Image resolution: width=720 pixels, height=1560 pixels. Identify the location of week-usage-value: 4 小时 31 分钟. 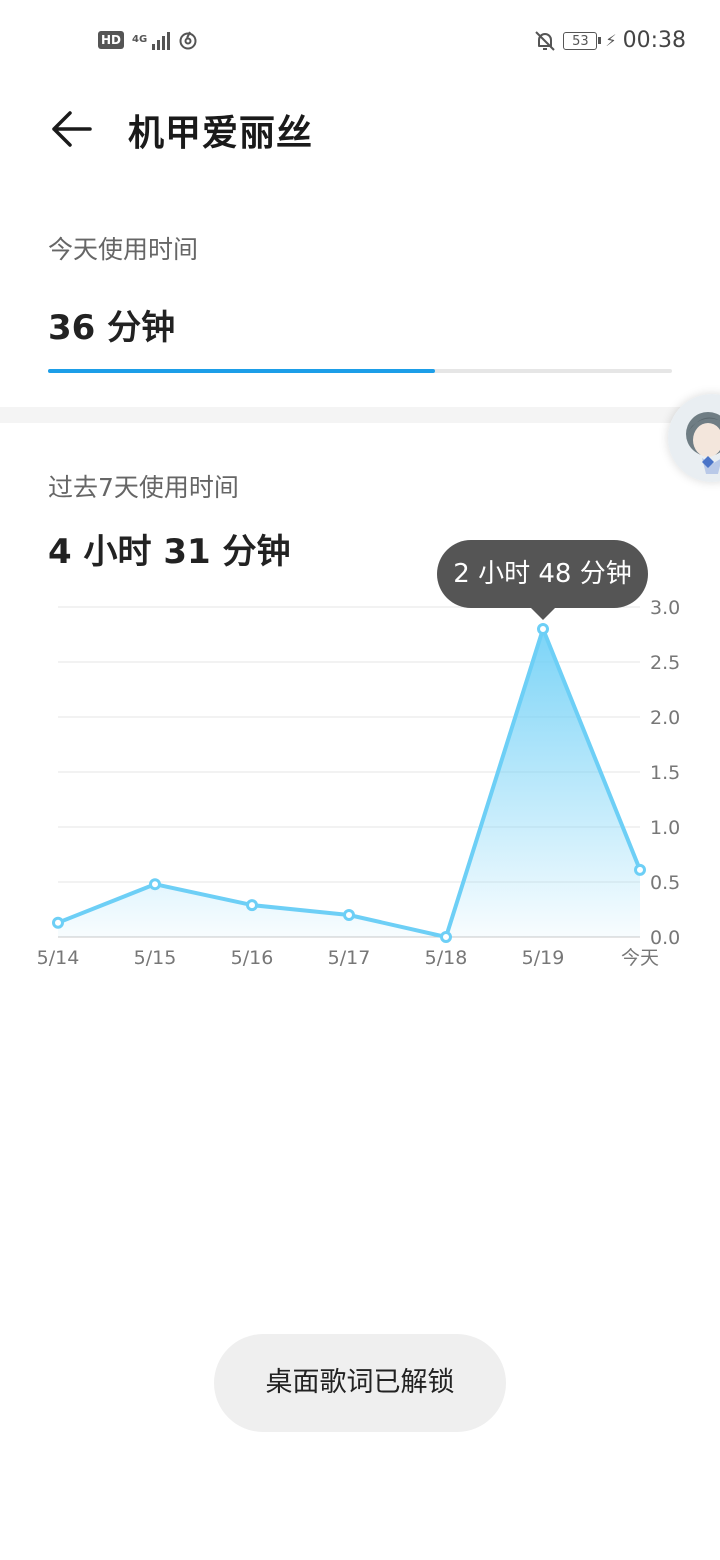
(169, 552).